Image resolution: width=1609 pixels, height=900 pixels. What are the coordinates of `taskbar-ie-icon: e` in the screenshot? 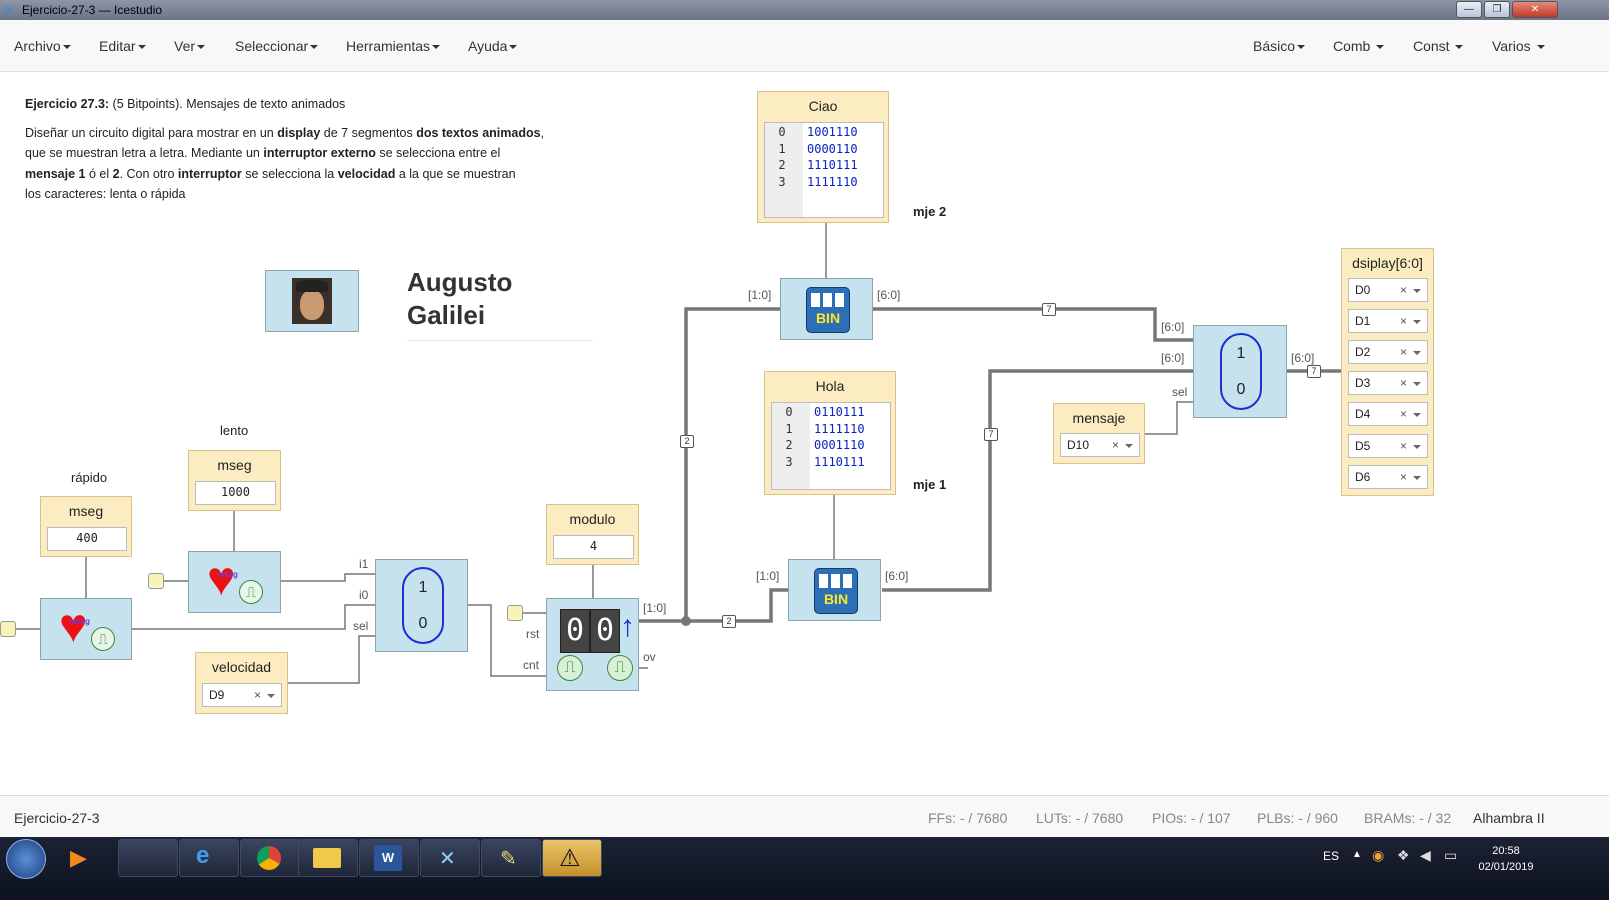 It's located at (209, 858).